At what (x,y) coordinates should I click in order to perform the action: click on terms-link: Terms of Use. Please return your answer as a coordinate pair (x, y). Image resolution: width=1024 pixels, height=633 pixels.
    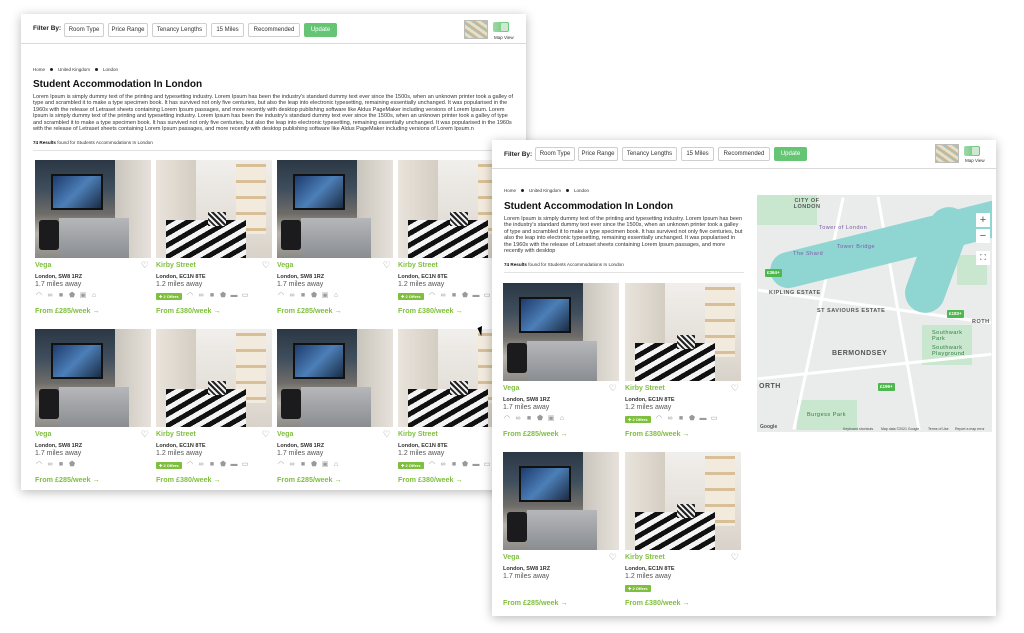
    Looking at the image, I should click on (938, 429).